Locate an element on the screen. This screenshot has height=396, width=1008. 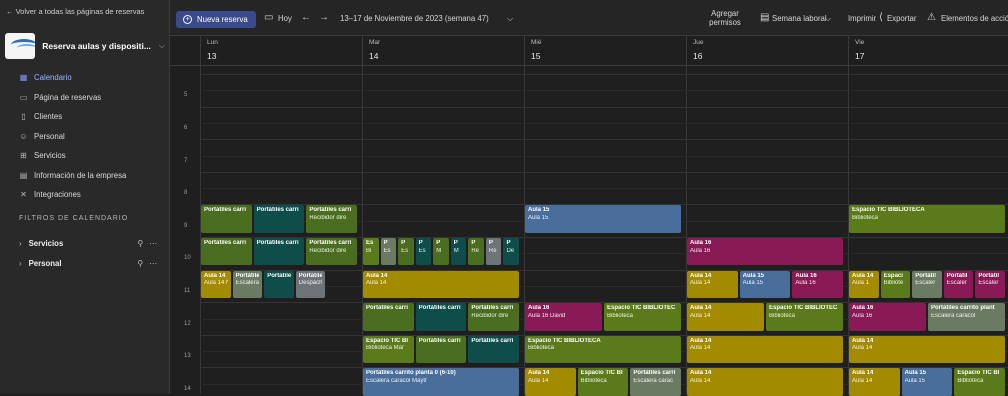
today-button: Hoy is located at coordinates (285, 18).